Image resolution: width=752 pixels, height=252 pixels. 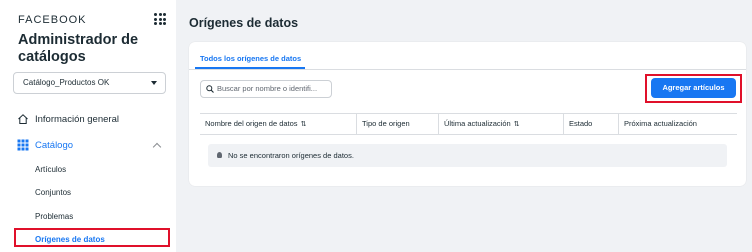 What do you see at coordinates (54, 216) in the screenshot?
I see `nav-catalog-issues: Problemas` at bounding box center [54, 216].